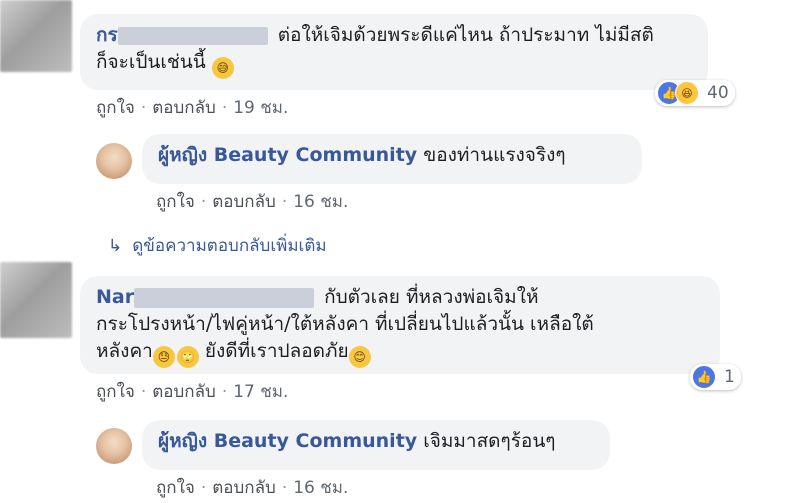 Image resolution: width=800 pixels, height=503 pixels. What do you see at coordinates (107, 35) in the screenshot?
I see `comment-author: กร` at bounding box center [107, 35].